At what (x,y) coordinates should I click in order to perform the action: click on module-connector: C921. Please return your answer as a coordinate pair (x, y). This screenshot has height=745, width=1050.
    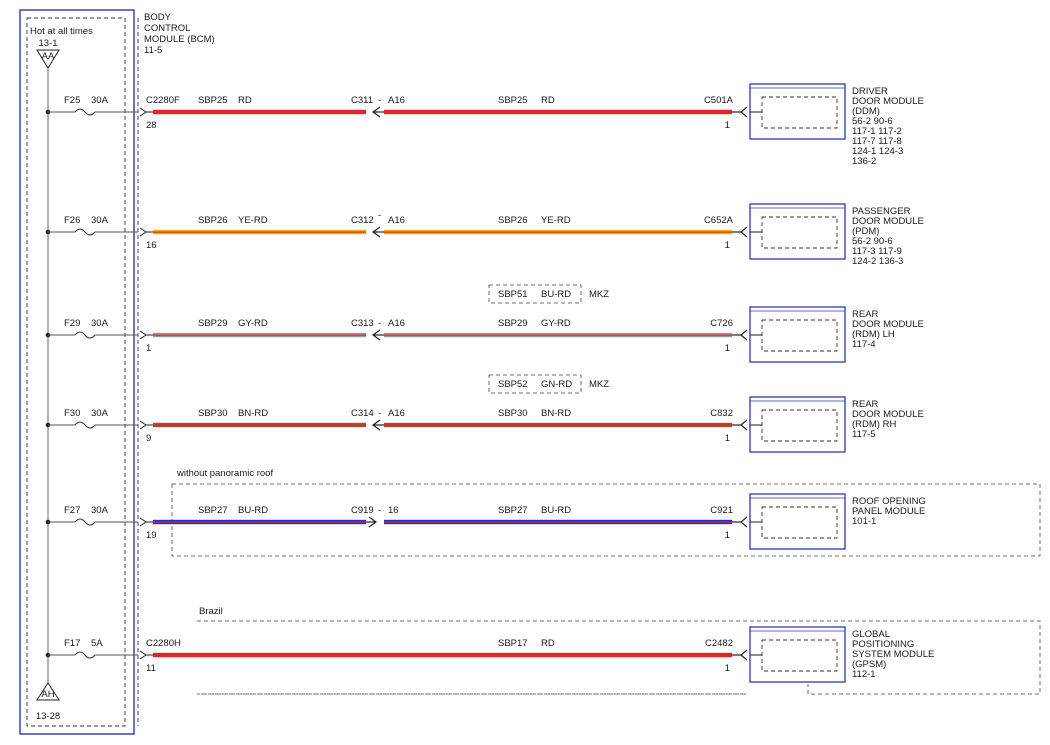
    Looking at the image, I should click on (721, 510).